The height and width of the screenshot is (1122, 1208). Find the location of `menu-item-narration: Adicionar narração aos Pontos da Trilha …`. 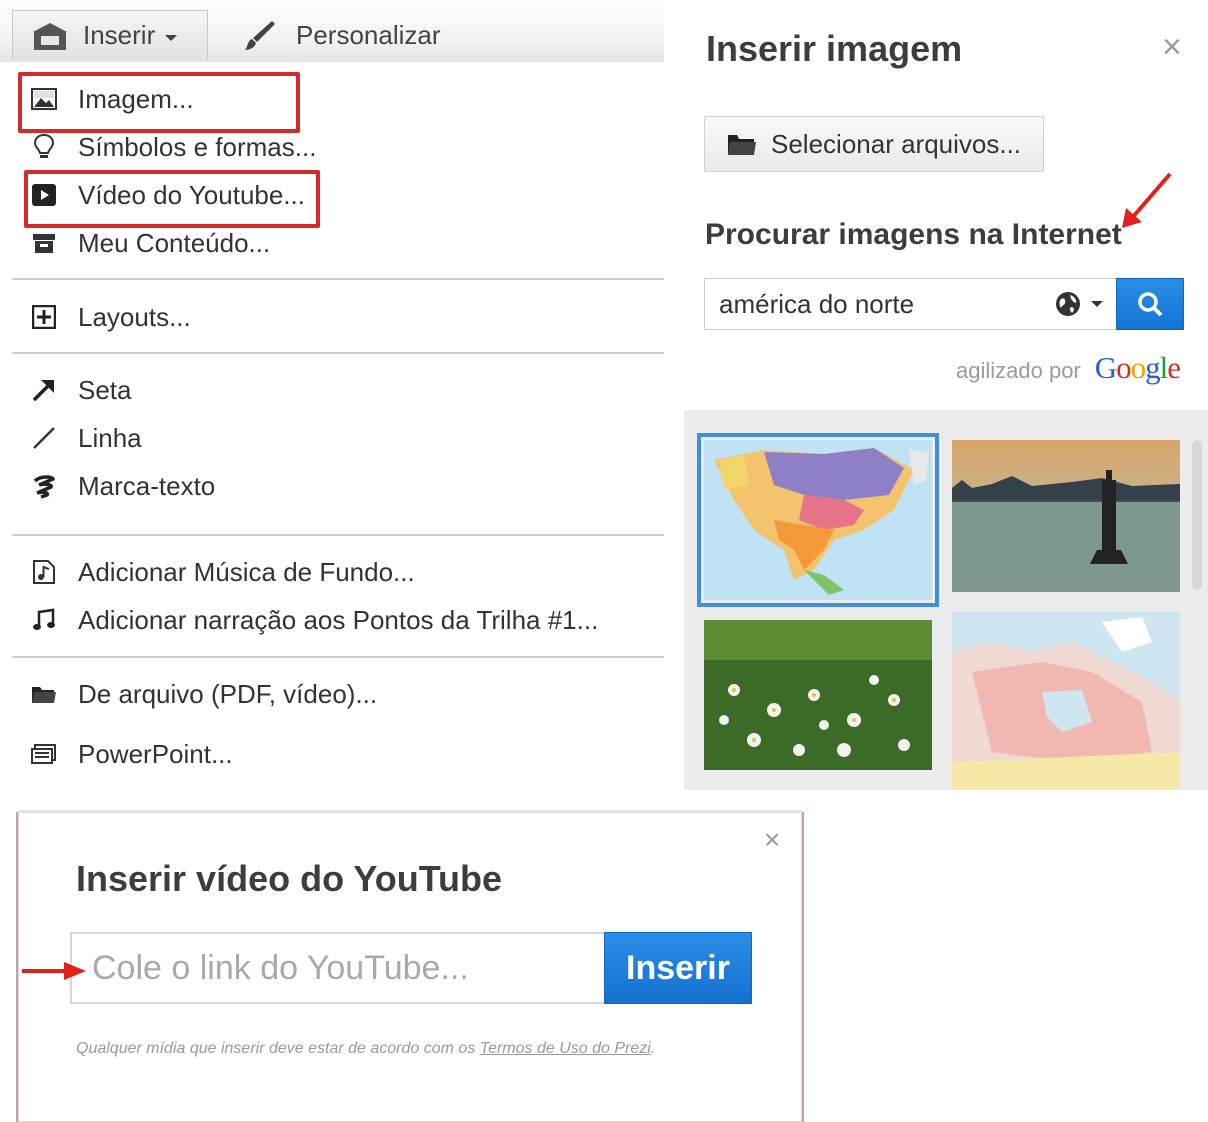

menu-item-narration: Adicionar narração aos Pontos da Trilha … is located at coordinates (313, 620).